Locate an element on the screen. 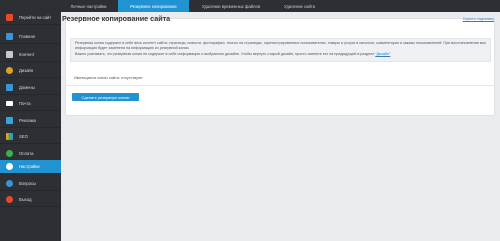  help-icon is located at coordinates (9, 183).